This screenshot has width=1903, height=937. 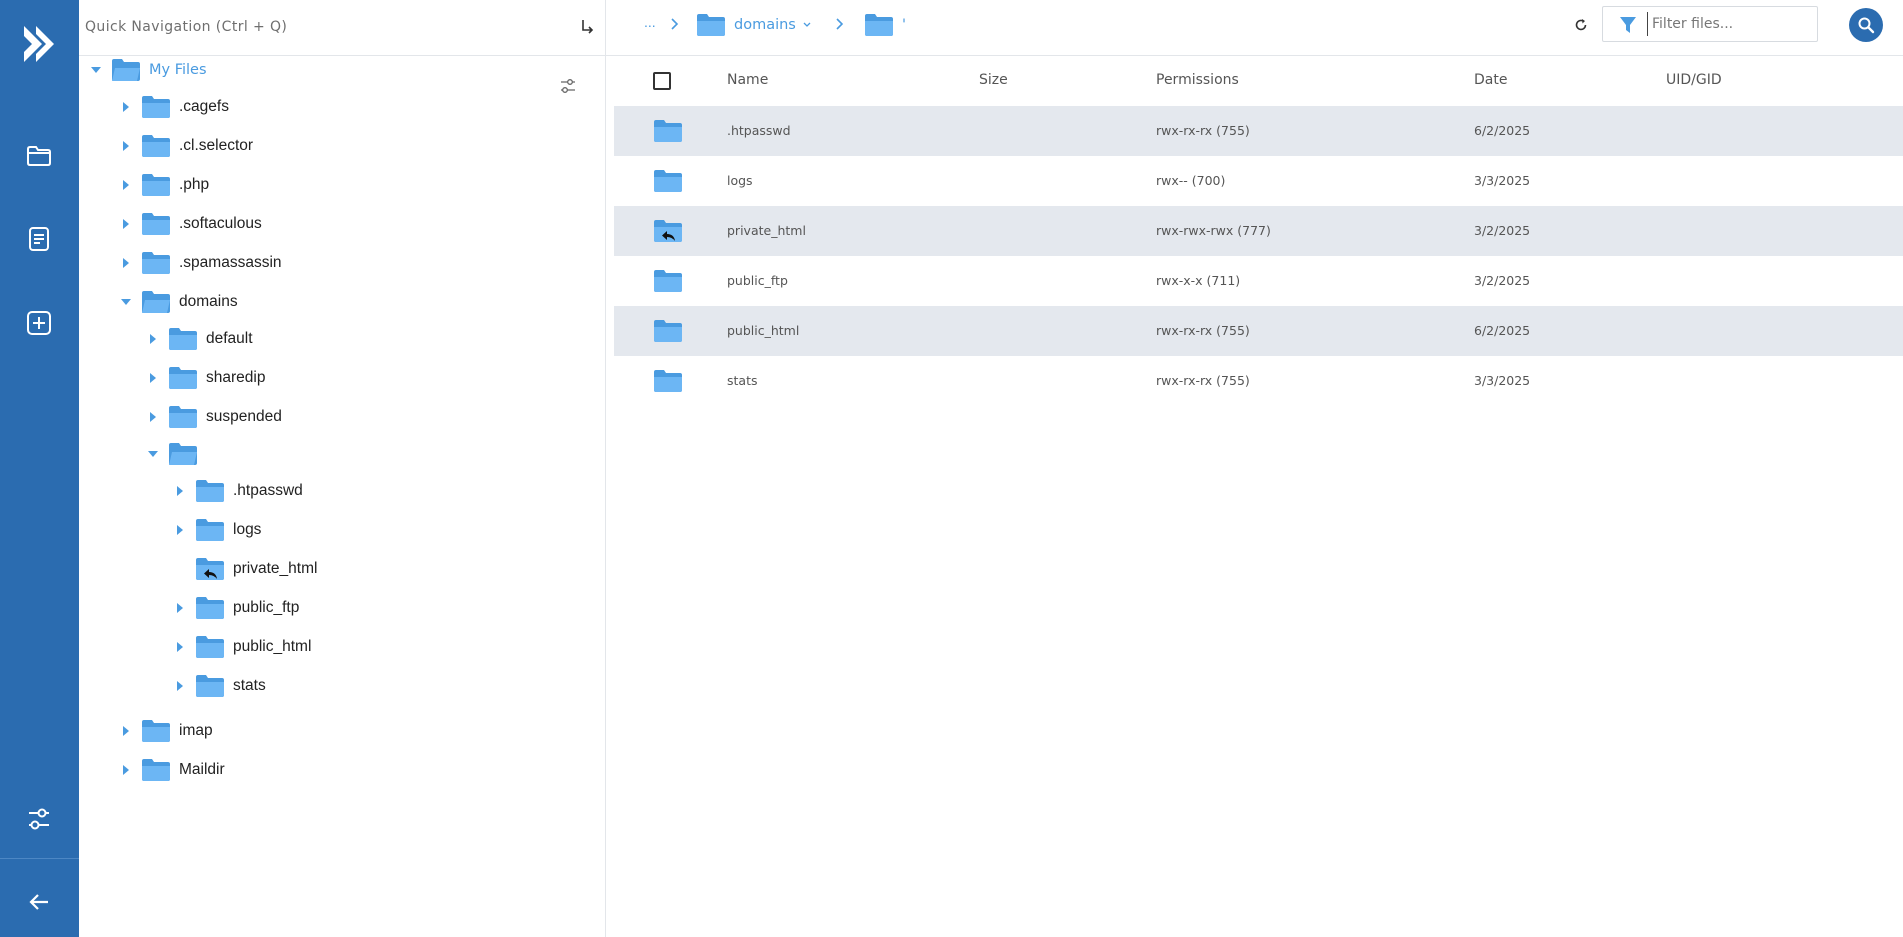 I want to click on filter-funnel-icon, so click(x=1628, y=25).